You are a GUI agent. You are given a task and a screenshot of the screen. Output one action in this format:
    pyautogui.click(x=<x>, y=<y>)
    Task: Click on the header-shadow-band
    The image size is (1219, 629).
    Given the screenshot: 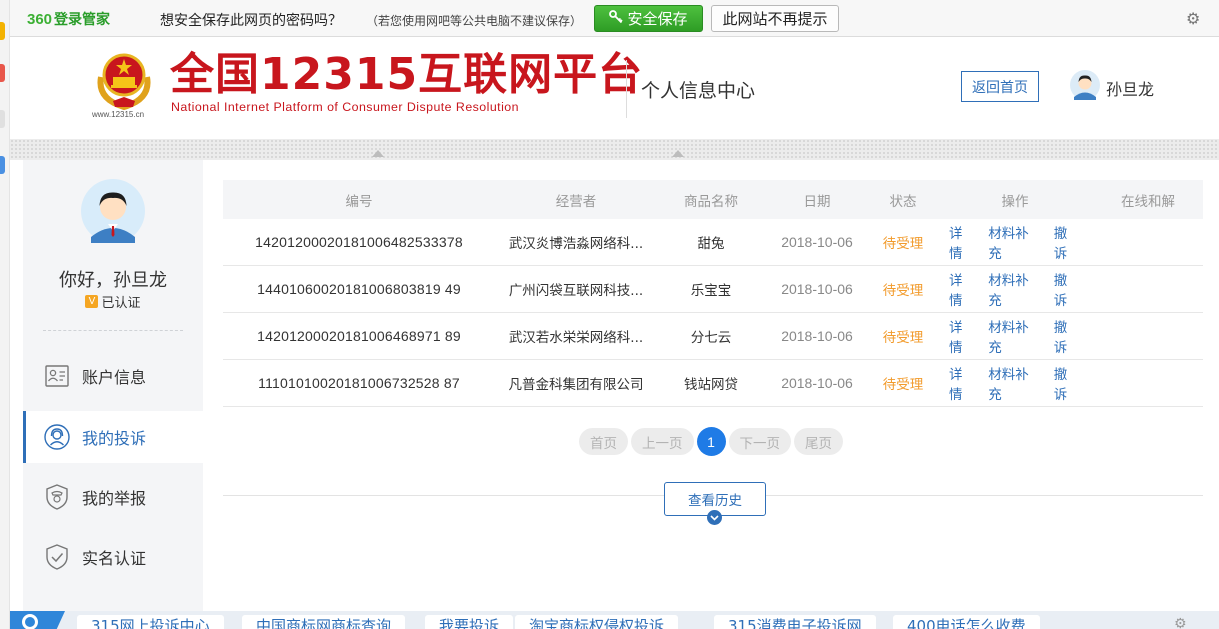 What is the action you would take?
    pyautogui.click(x=614, y=149)
    